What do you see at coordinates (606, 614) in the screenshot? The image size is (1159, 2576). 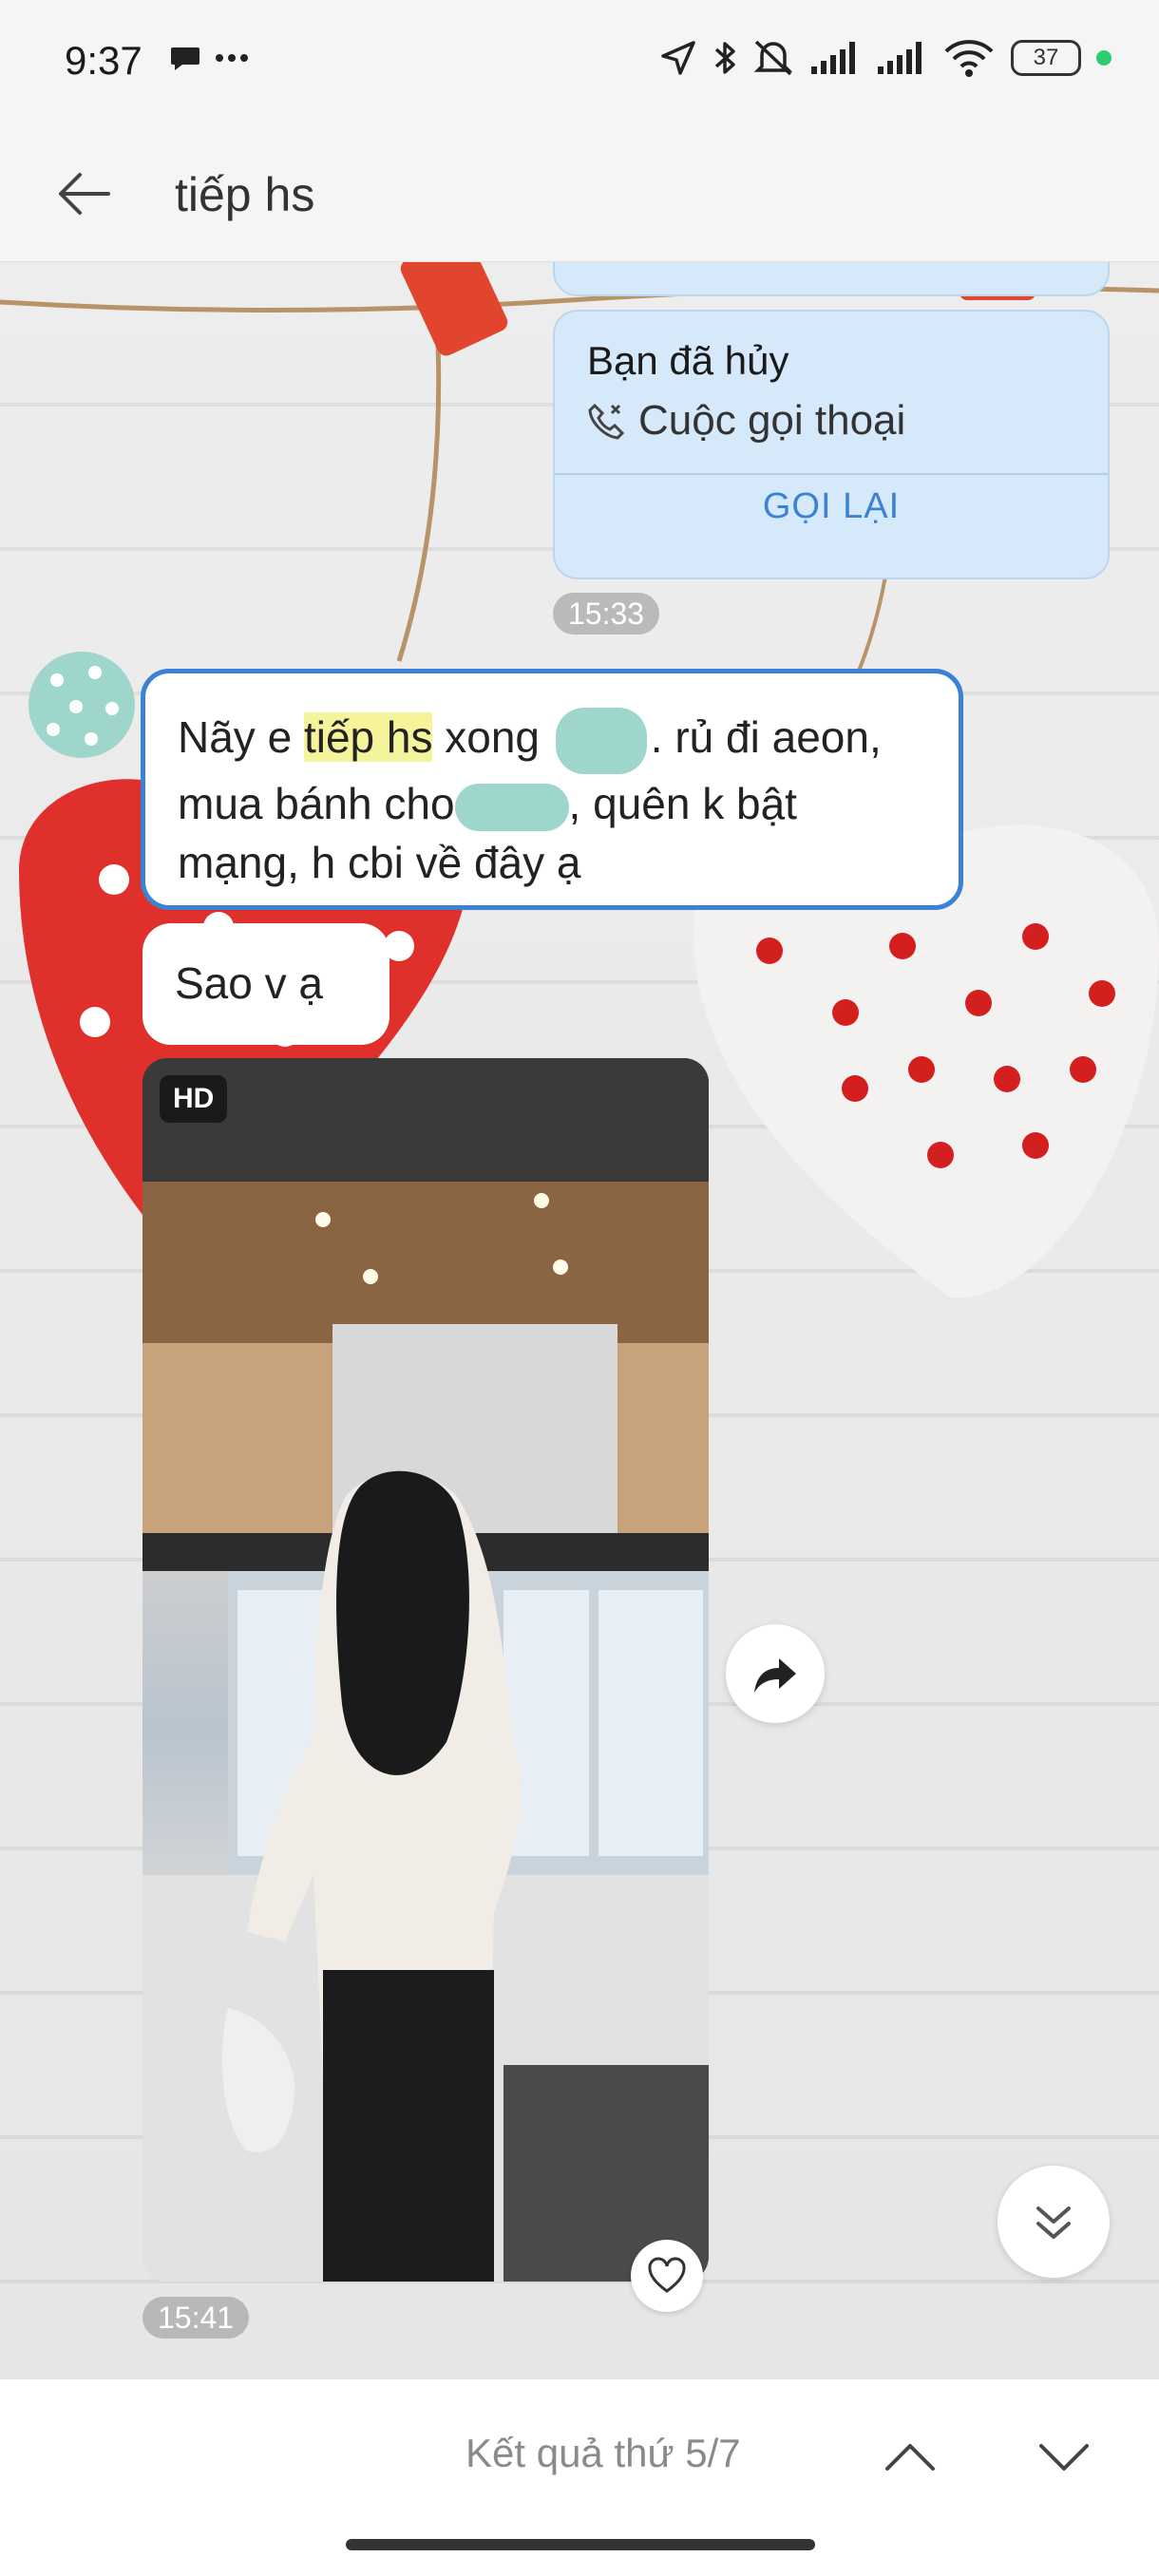 I see `timestamp: 15:33` at bounding box center [606, 614].